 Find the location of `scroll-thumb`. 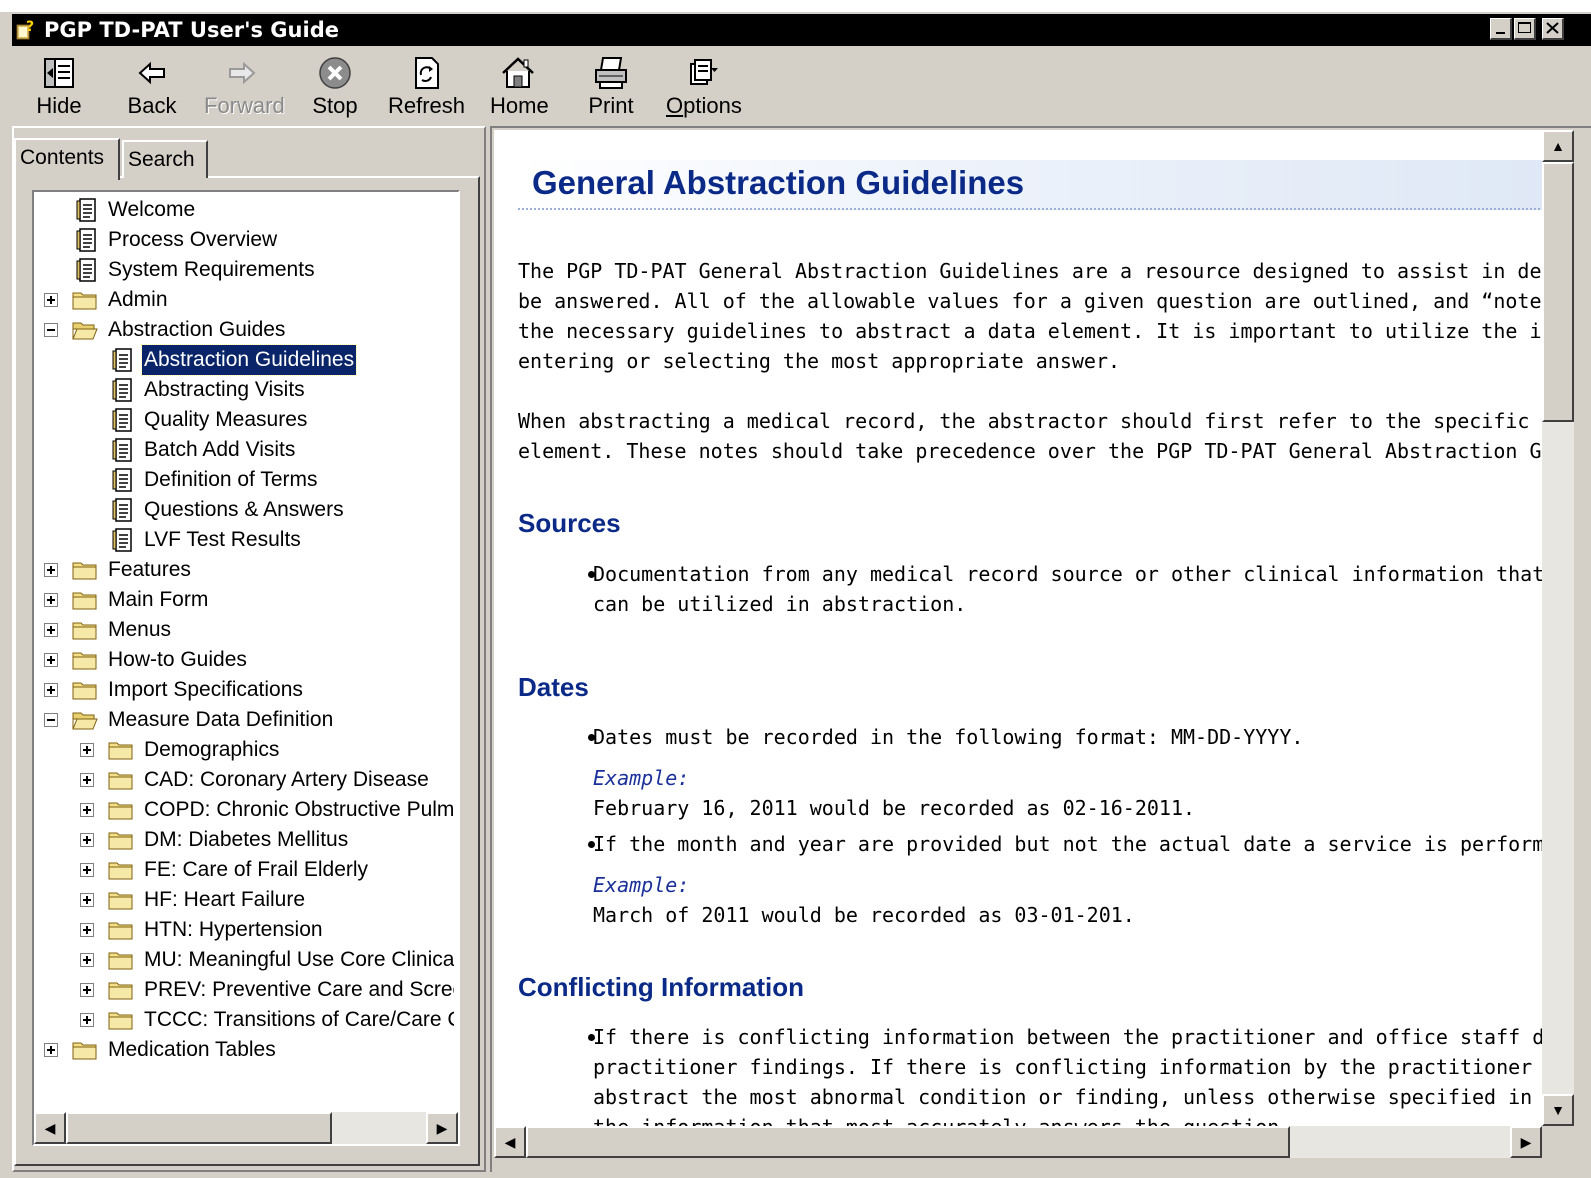

scroll-thumb is located at coordinates (199, 1128).